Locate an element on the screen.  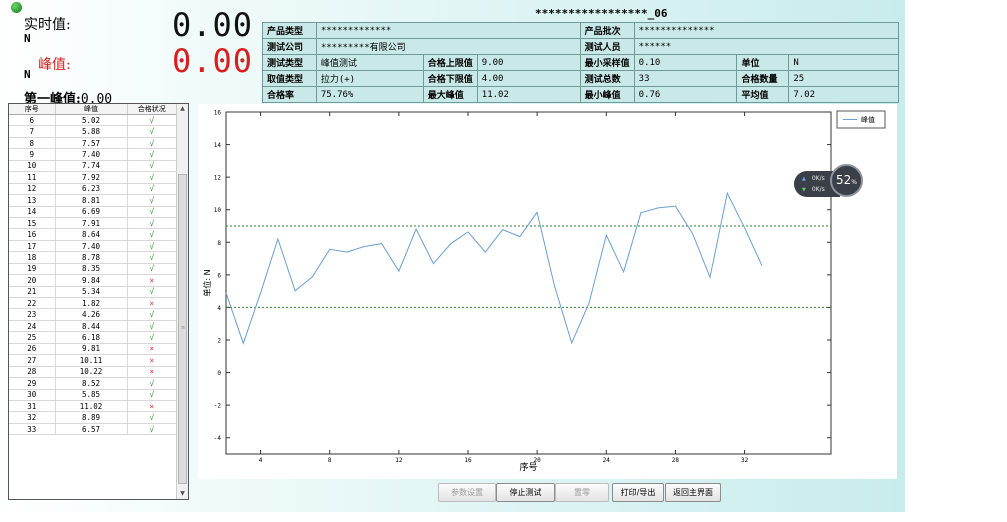
back-to-main-button: 返回主界面 is located at coordinates (693, 492).